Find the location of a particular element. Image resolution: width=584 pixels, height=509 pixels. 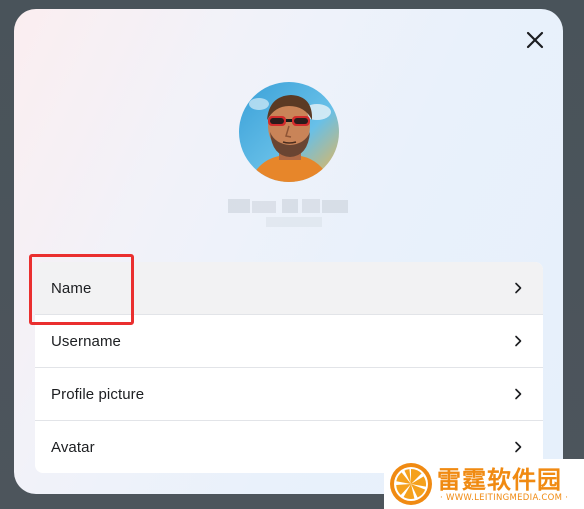

avatar is located at coordinates (289, 132).